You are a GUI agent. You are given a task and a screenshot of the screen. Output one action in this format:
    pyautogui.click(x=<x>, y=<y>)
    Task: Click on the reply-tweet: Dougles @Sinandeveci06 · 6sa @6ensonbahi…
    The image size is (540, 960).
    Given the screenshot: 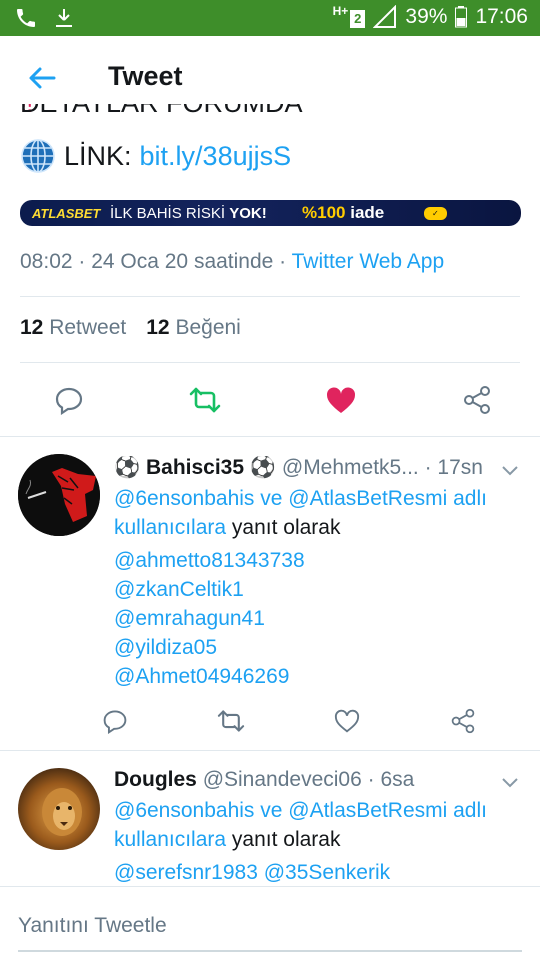 What is the action you would take?
    pyautogui.click(x=270, y=818)
    